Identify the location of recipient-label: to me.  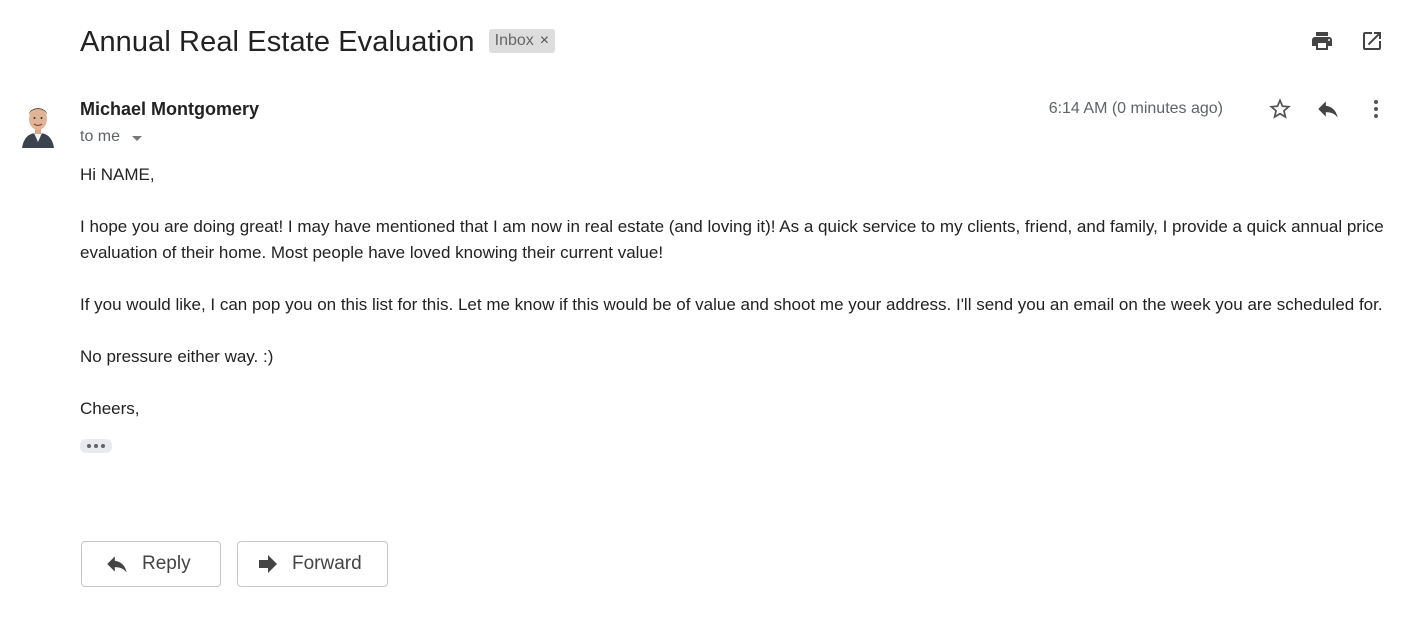
(100, 136).